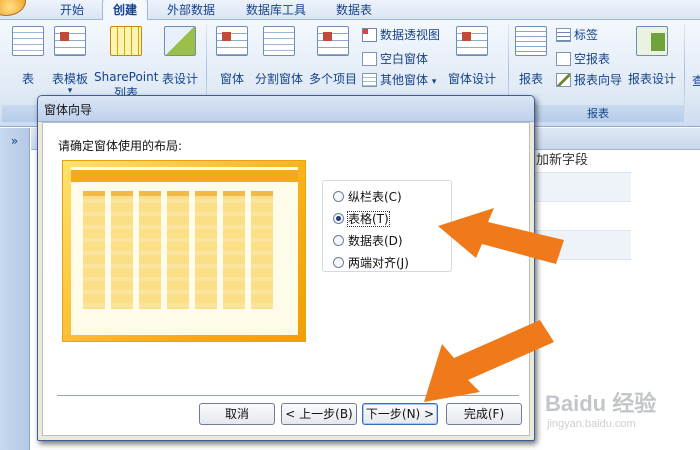 This screenshot has width=700, height=450. What do you see at coordinates (369, 35) in the screenshot?
I see `pivot-chart-icon` at bounding box center [369, 35].